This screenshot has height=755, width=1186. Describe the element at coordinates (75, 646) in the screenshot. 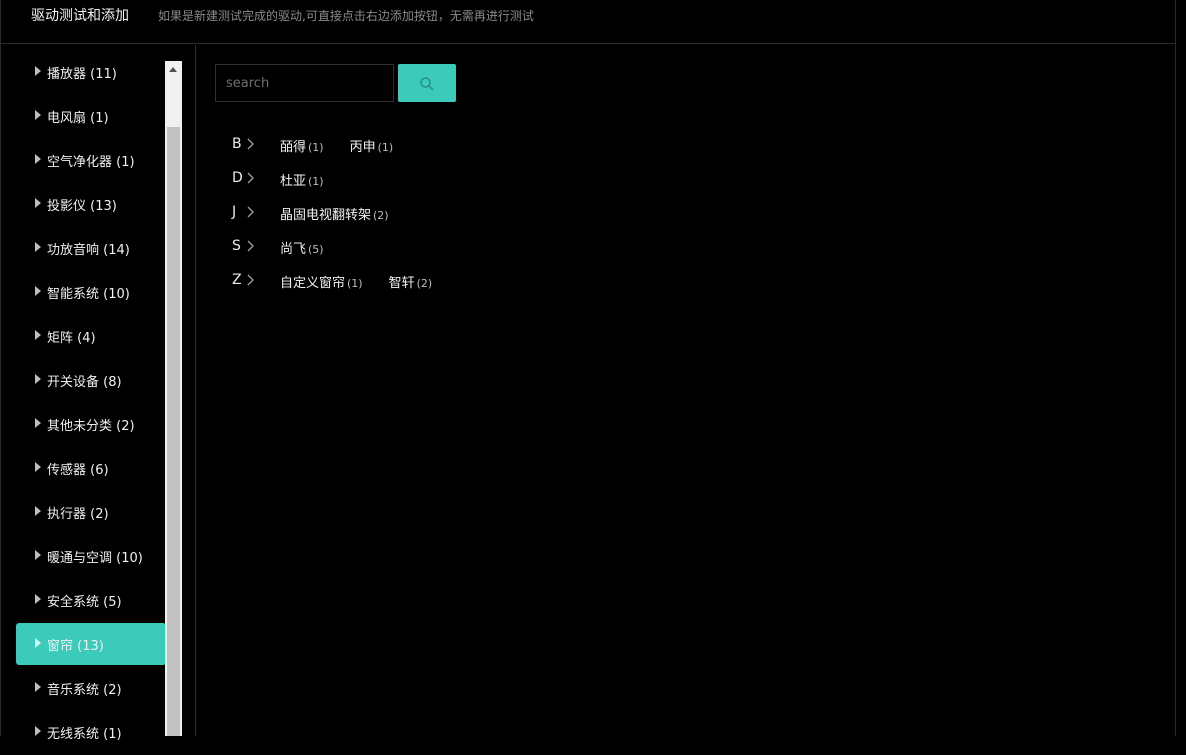

I see `sidebar-item-label: 窗帘 (13)` at that location.